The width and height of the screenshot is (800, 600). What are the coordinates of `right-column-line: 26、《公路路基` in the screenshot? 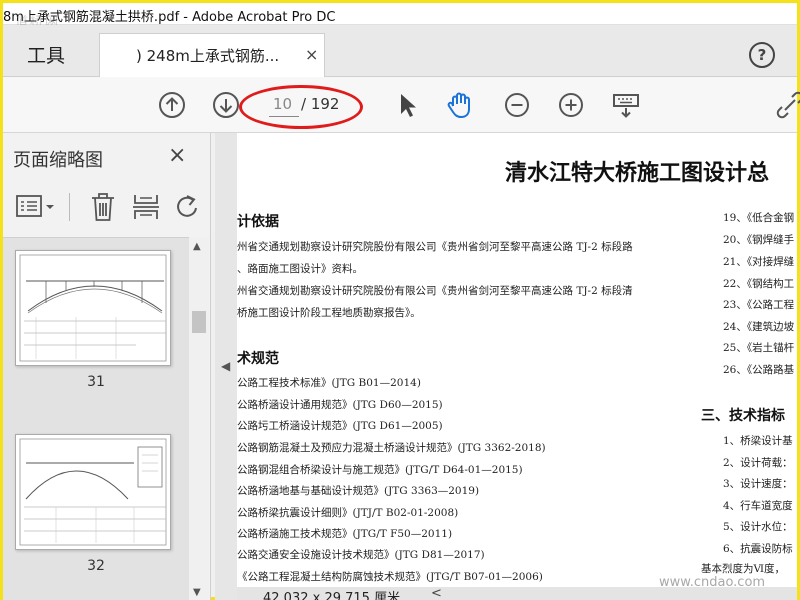 It's located at (759, 370).